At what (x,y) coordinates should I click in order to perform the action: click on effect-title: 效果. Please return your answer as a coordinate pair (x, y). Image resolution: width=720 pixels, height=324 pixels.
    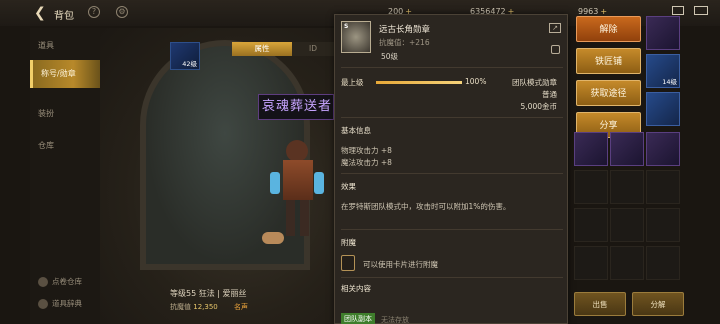
    Looking at the image, I should click on (348, 186).